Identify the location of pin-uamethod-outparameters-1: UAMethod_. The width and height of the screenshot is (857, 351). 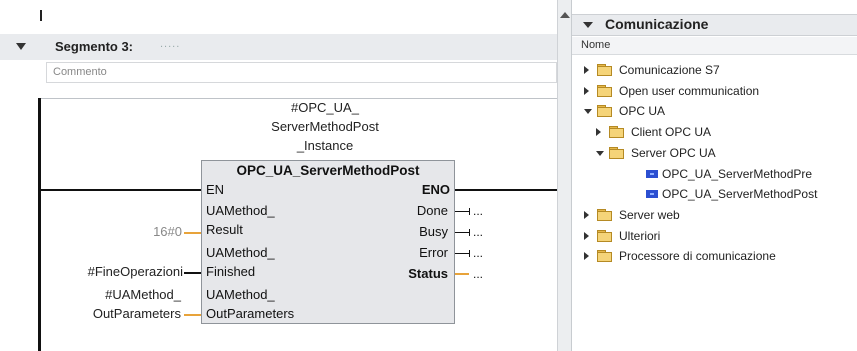
(240, 294).